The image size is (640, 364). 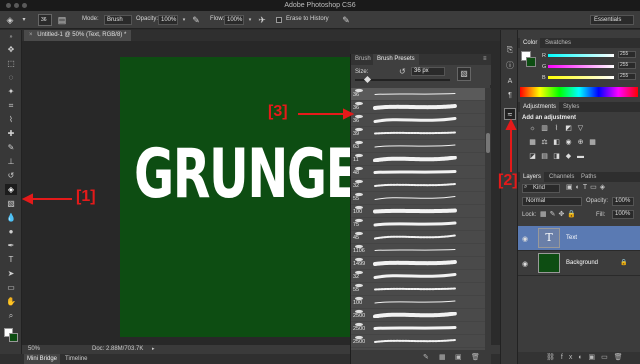 What do you see at coordinates (349, 114) in the screenshot?
I see `arrow-3-head` at bounding box center [349, 114].